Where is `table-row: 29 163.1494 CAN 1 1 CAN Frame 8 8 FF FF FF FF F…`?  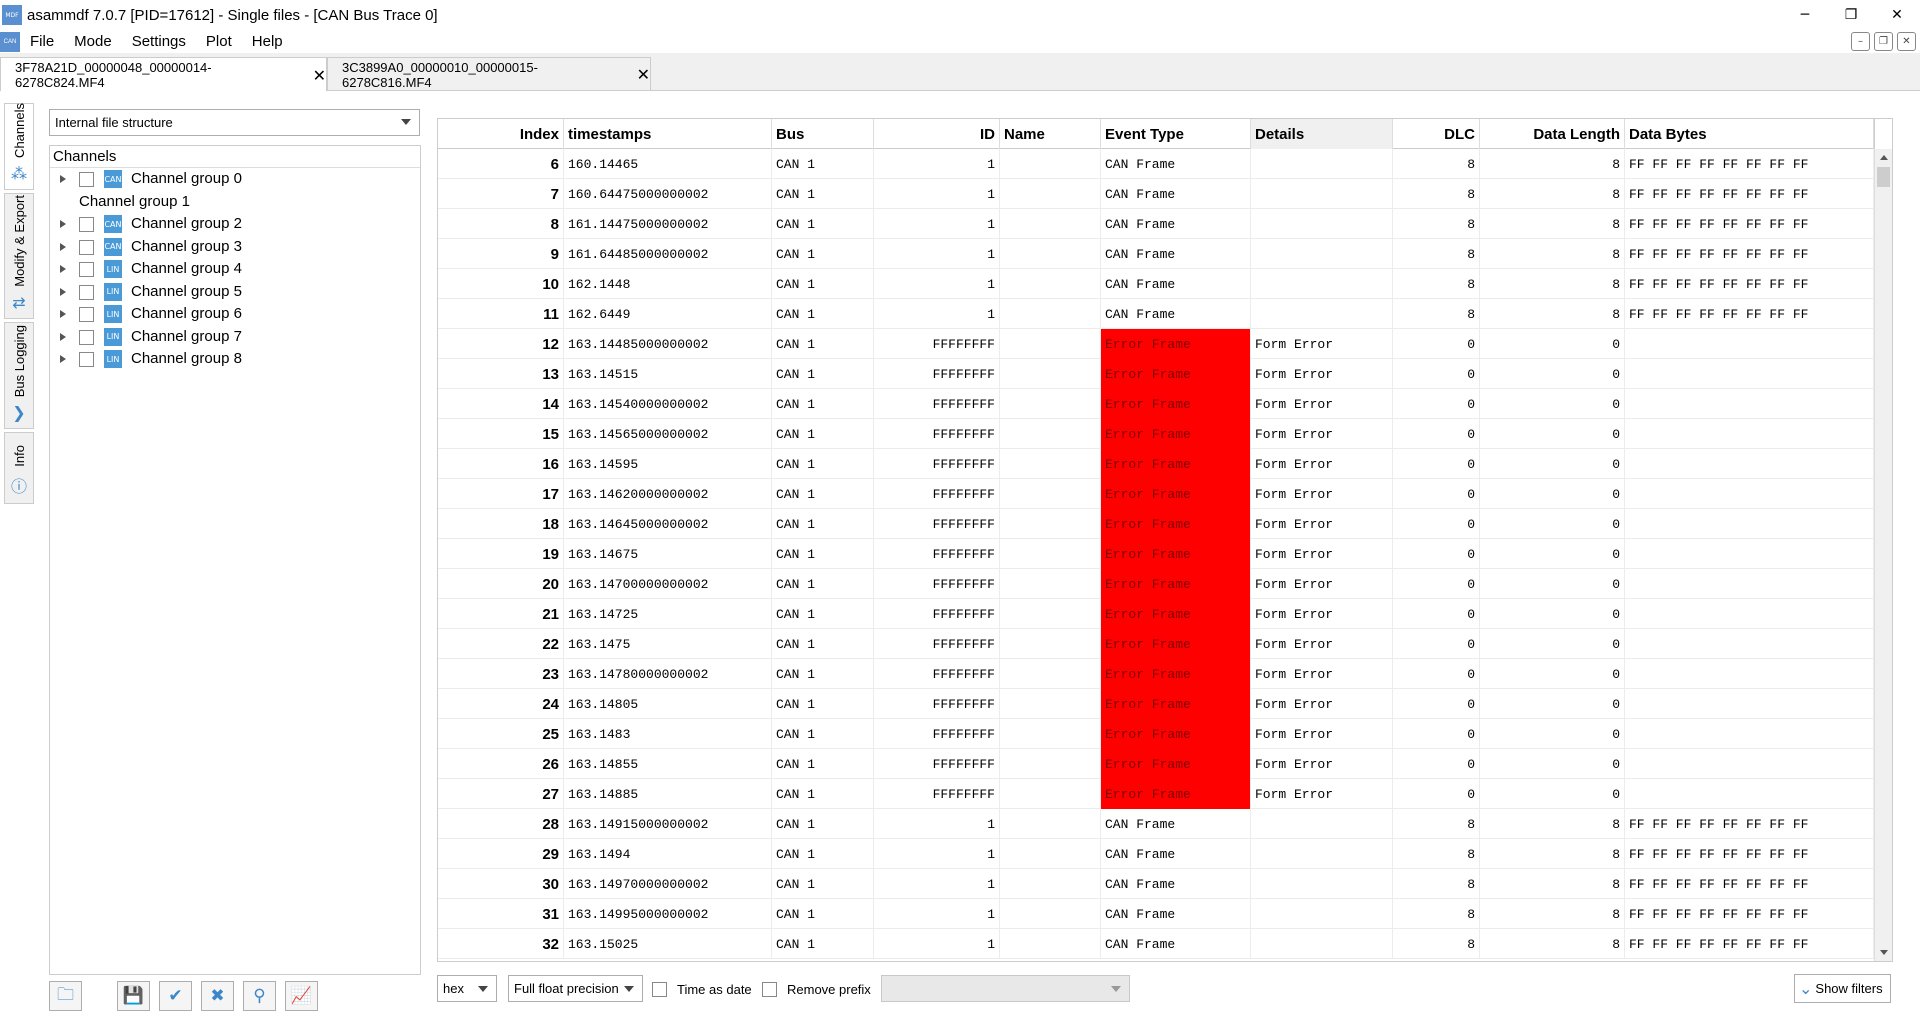
table-row: 29 163.1494 CAN 1 1 CAN Frame 8 8 FF FF FF FF F… is located at coordinates (1156, 854).